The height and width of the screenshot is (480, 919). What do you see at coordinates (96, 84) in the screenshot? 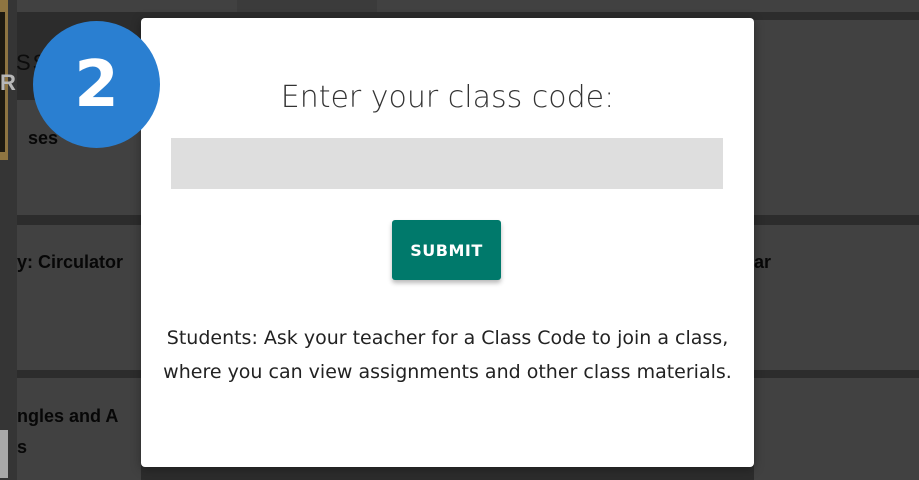
I see `step-number-badge: 2` at bounding box center [96, 84].